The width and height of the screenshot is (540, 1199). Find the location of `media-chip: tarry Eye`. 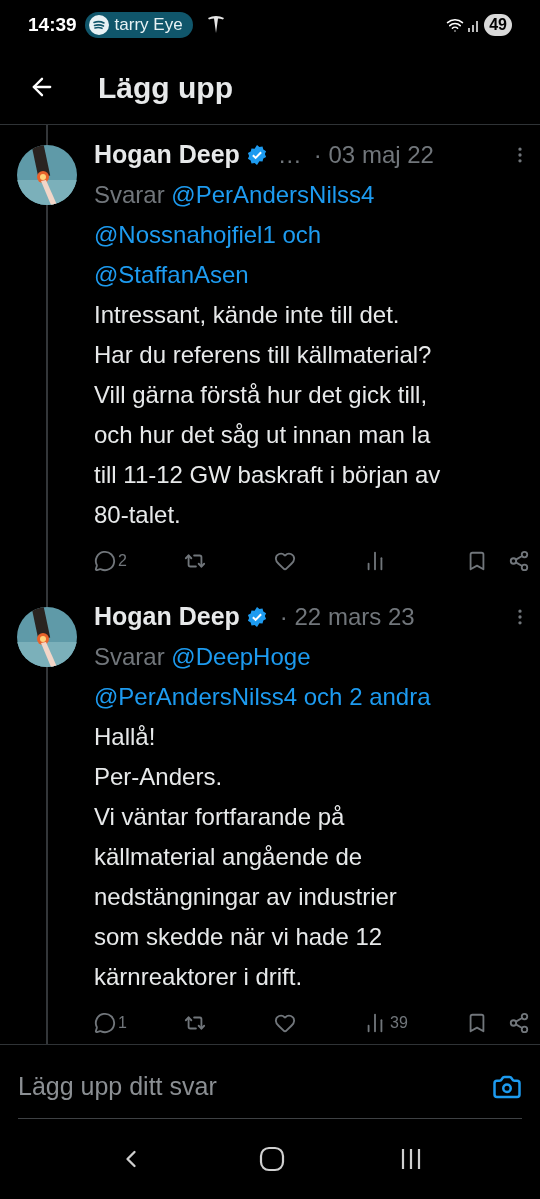

media-chip: tarry Eye is located at coordinates (138, 25).